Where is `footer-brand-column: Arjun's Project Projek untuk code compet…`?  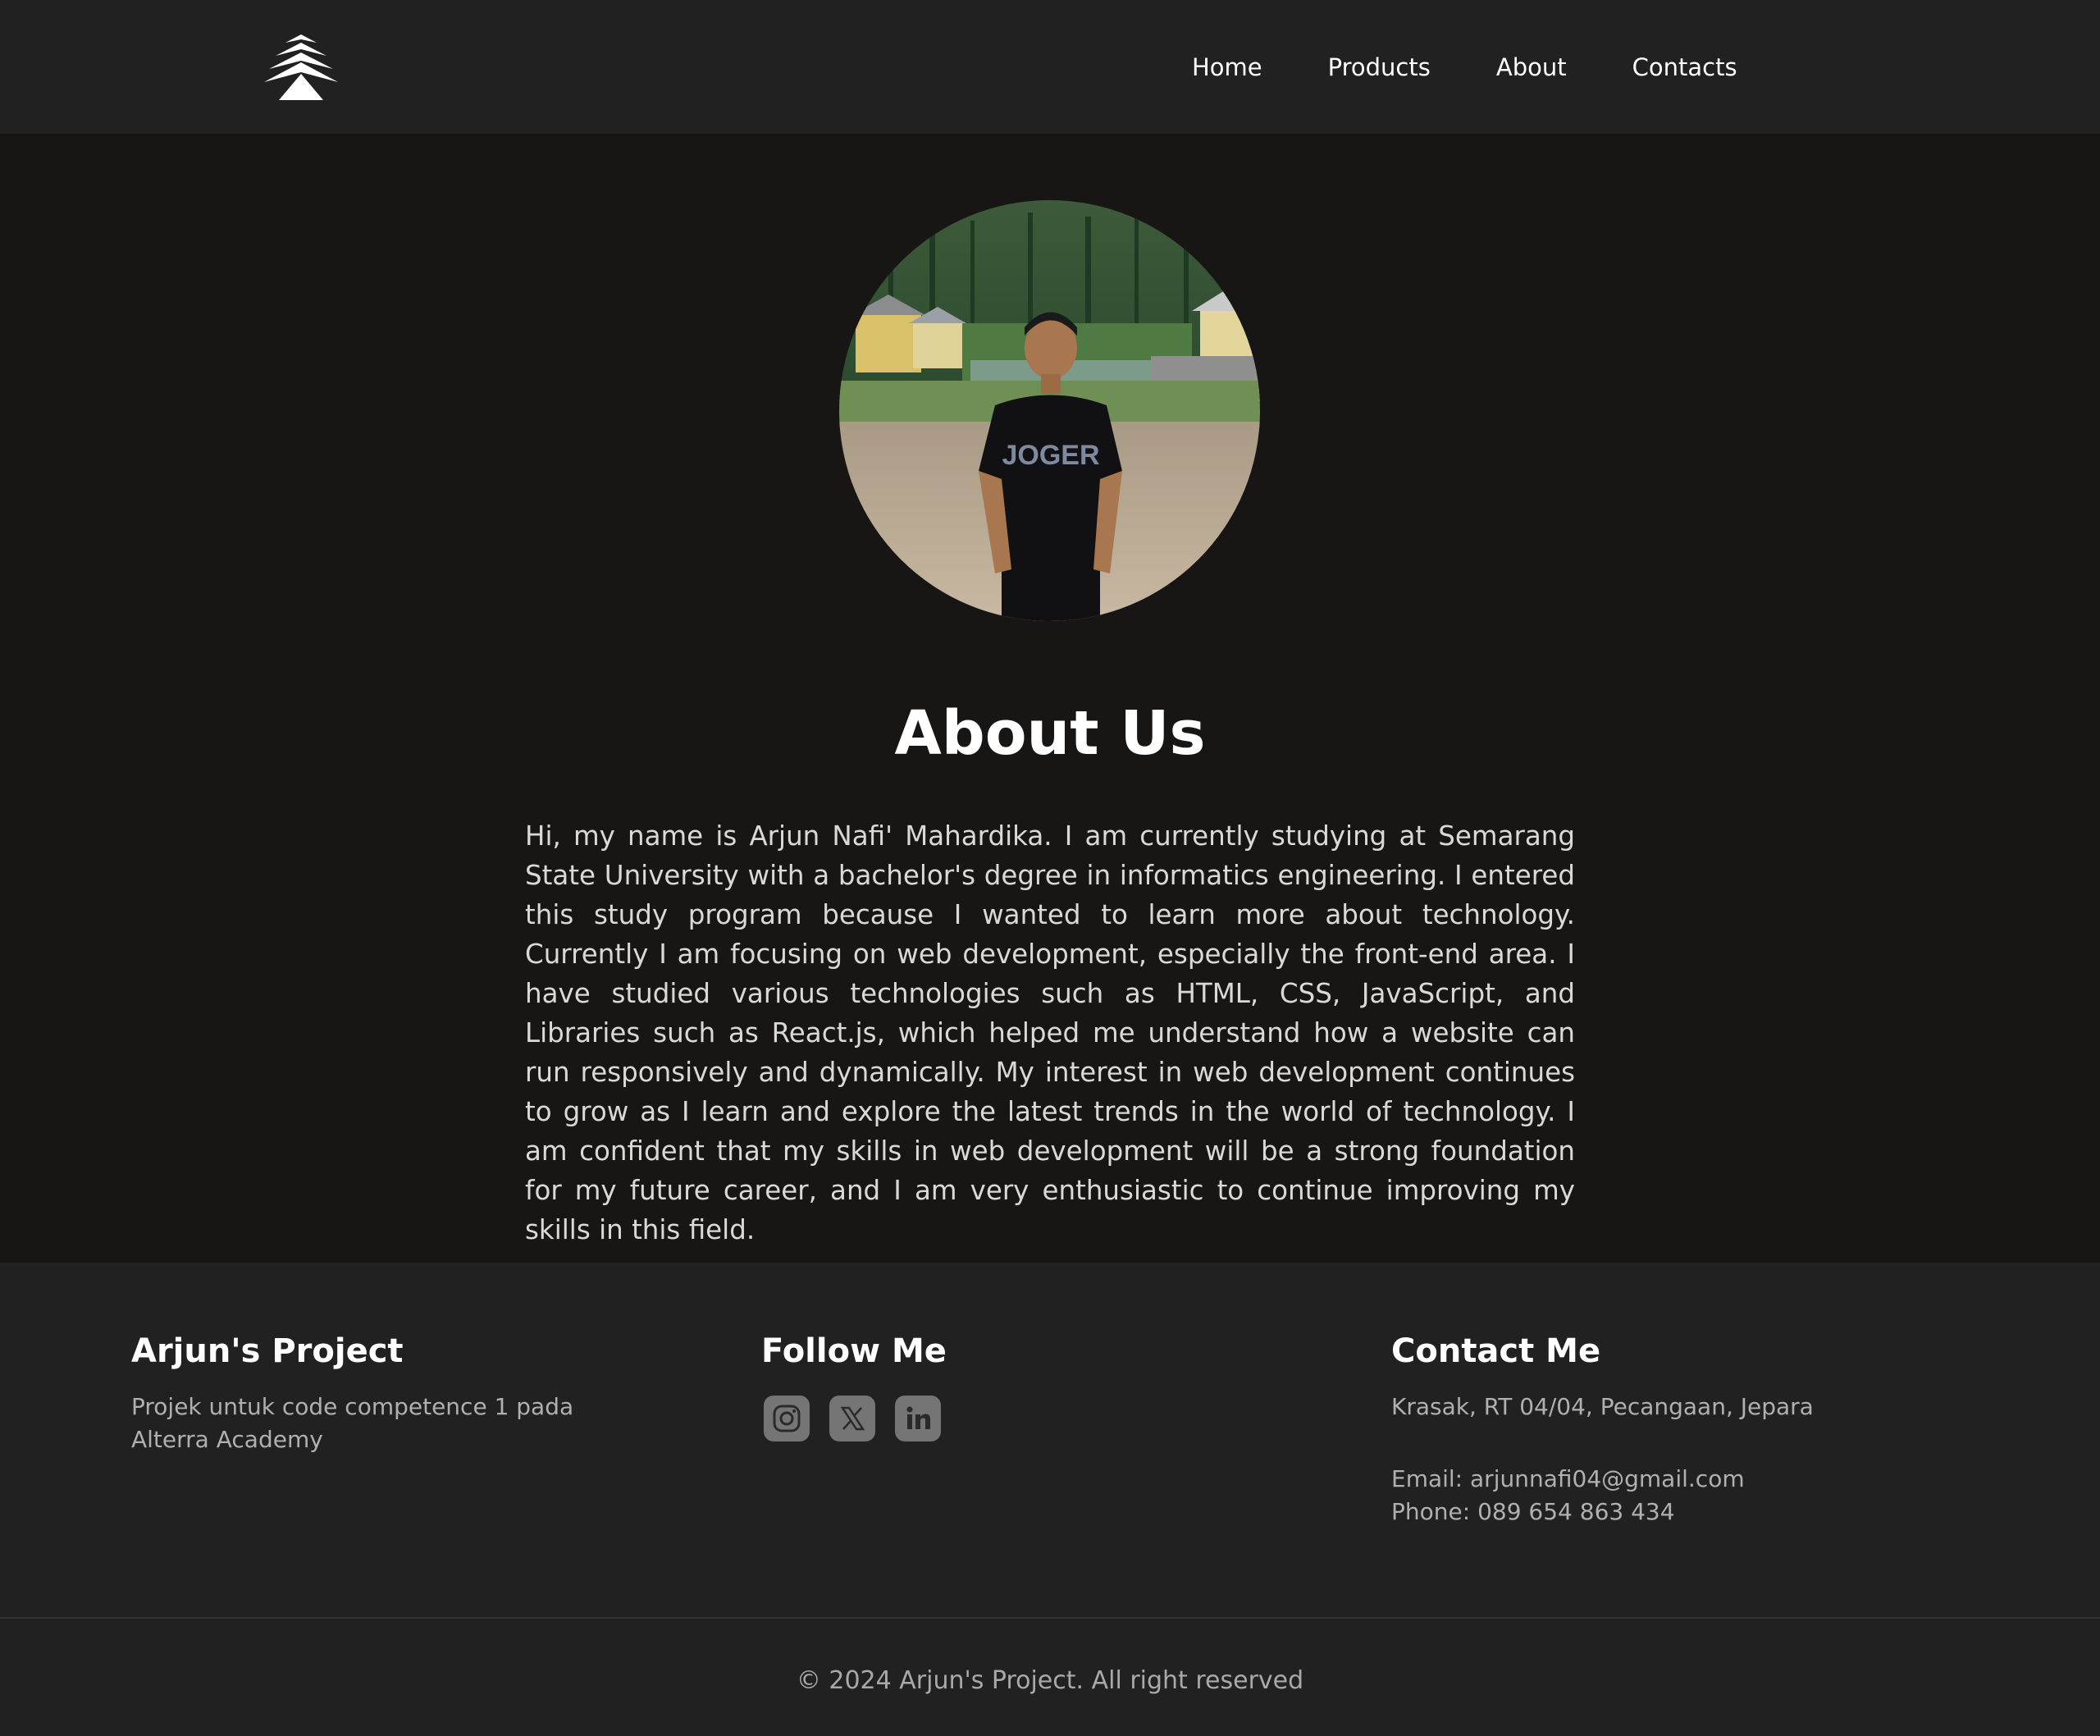
footer-brand-column: Arjun's Project Projek untuk code compet… is located at coordinates (394, 1391).